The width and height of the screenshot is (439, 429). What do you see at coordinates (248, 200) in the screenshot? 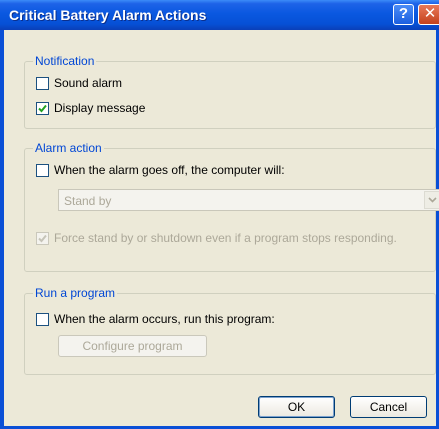
I see `action-select: Stand by` at bounding box center [248, 200].